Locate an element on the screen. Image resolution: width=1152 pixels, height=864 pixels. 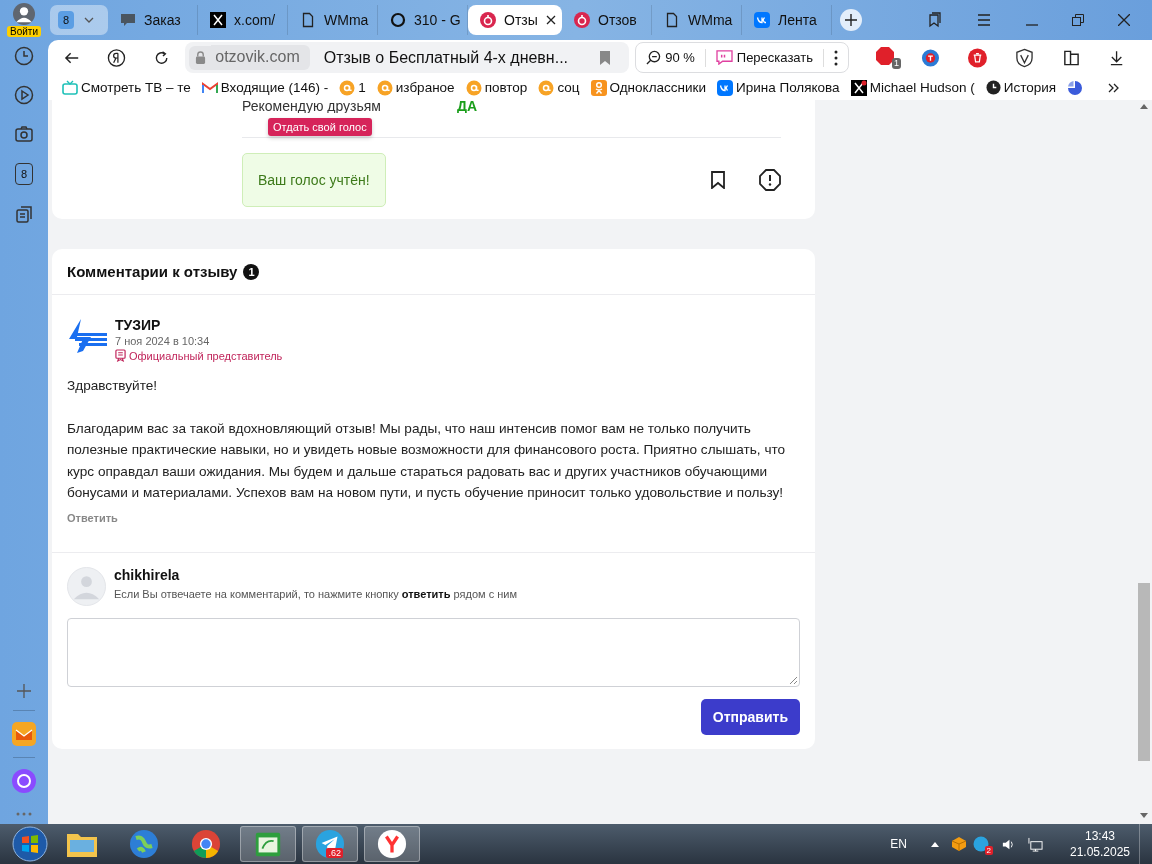
login-button: Войти is located at coordinates (24, 31).